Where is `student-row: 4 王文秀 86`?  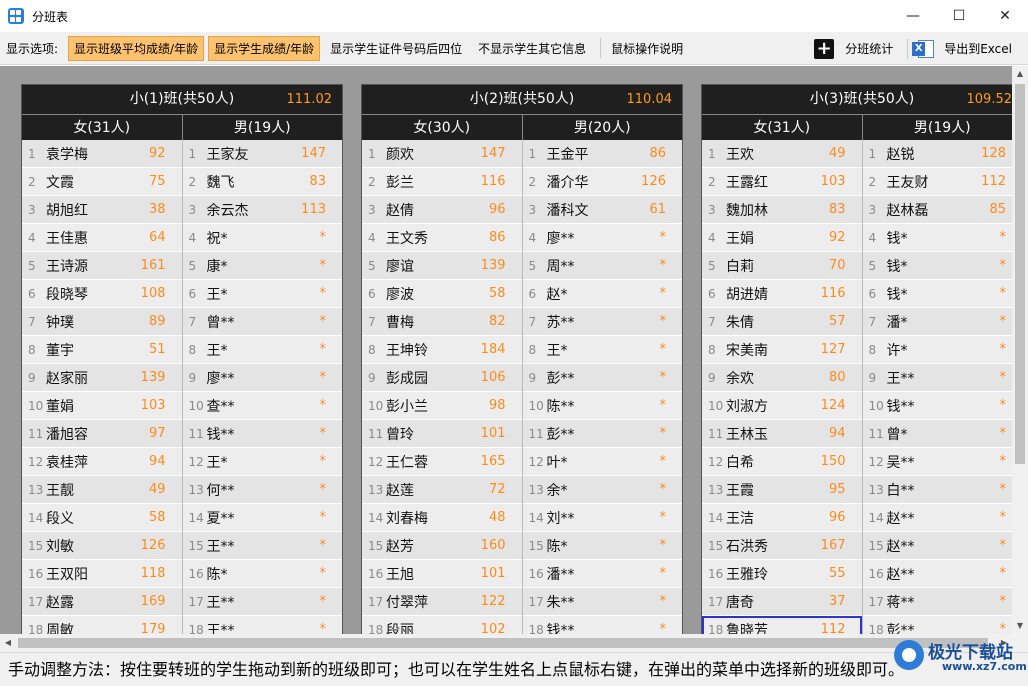
student-row: 4 王文秀 86 is located at coordinates (442, 238).